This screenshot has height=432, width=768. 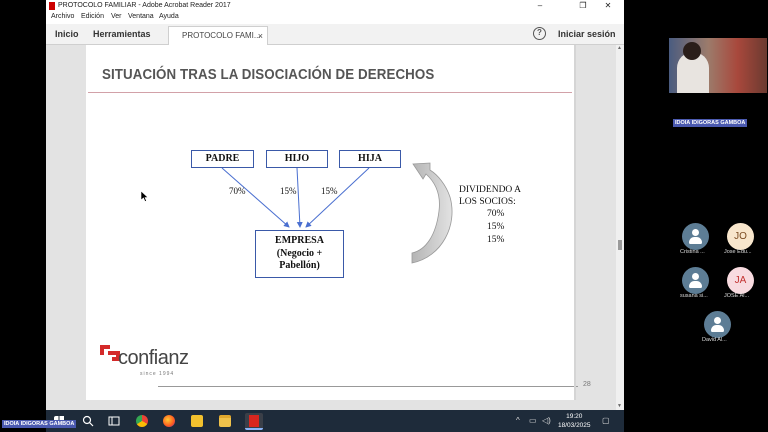 What do you see at coordinates (490, 196) in the screenshot?
I see `dividend-label: DIVIDENDO A LOS SOCIOS:` at bounding box center [490, 196].